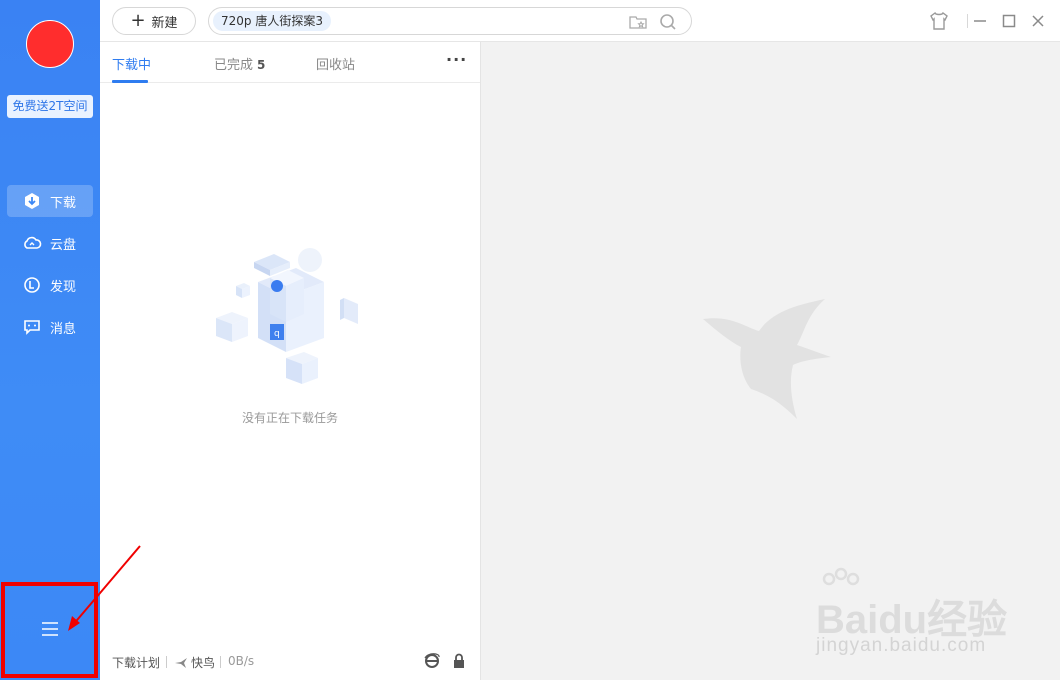 The height and width of the screenshot is (680, 1060). I want to click on new-task-button: + 新建, so click(154, 21).